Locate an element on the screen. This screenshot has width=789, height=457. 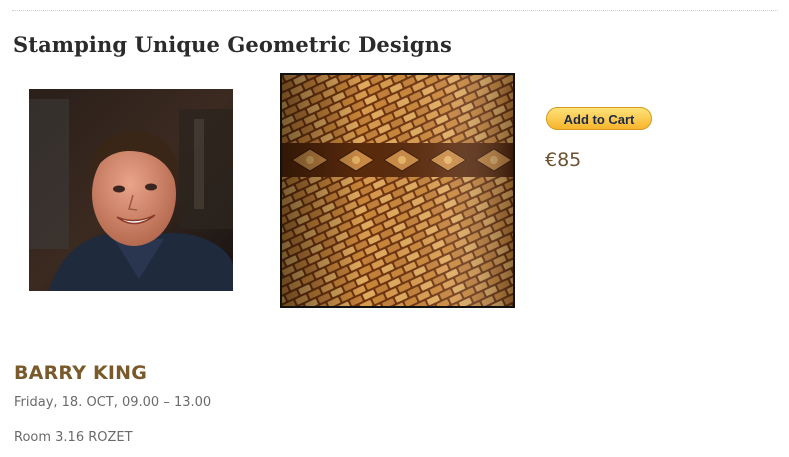
instructor-name: BARRY KING is located at coordinates (81, 373).